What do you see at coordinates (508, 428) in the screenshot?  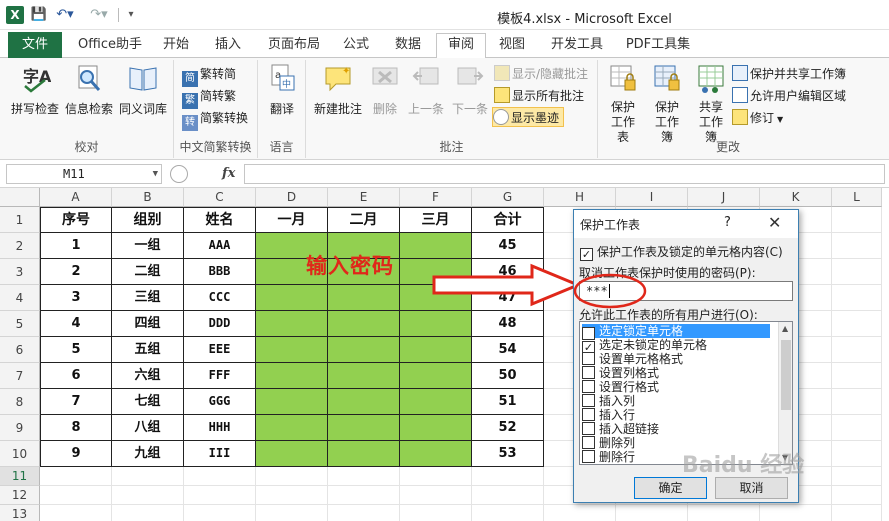 I see `table-cell: 52` at bounding box center [508, 428].